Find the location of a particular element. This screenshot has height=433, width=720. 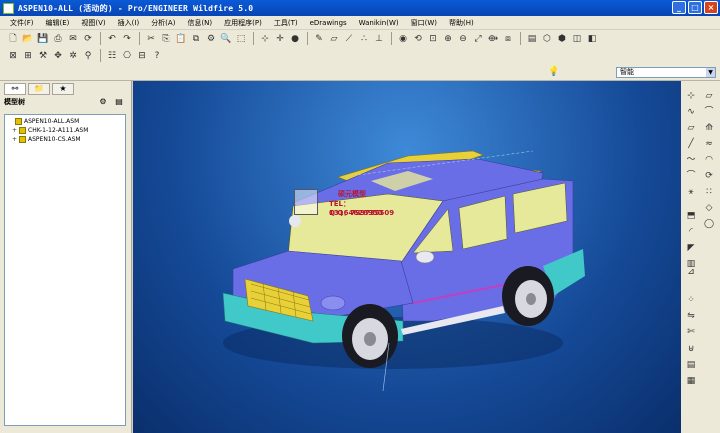

menu-item: 文件(F) is located at coordinates (22, 23).